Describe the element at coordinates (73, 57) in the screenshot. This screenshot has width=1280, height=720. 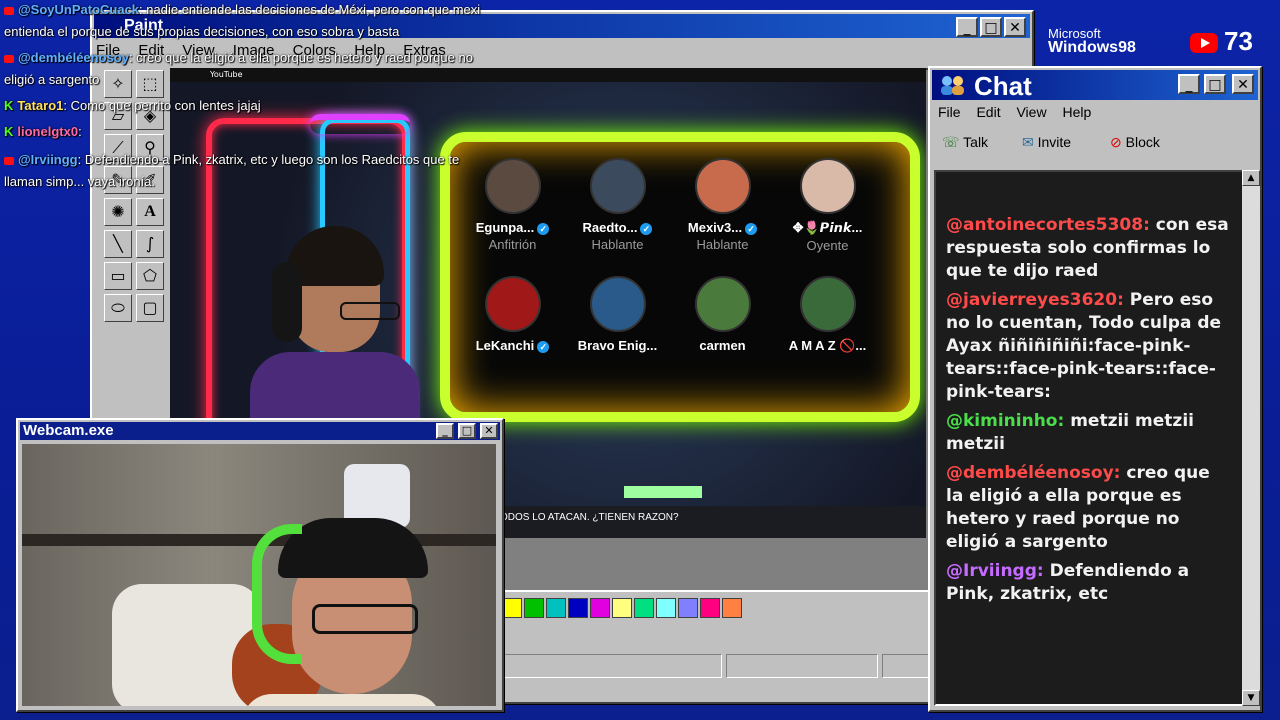
I see `overlay-username: @dembéléenosoy` at that location.